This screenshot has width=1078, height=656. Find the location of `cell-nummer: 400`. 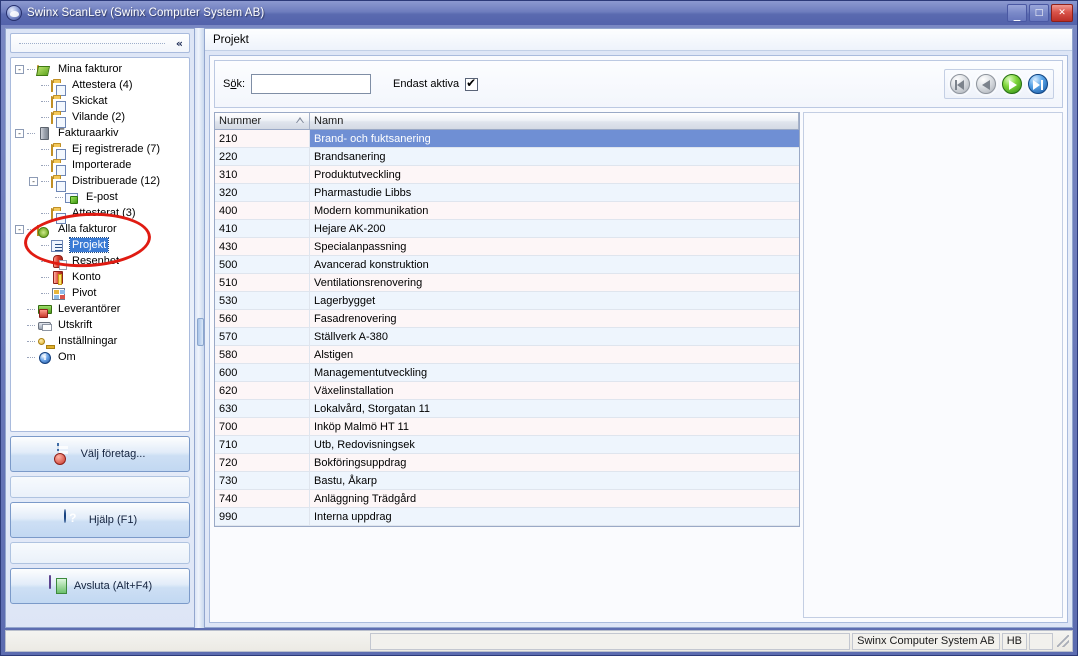

cell-nummer: 400 is located at coordinates (262, 211).